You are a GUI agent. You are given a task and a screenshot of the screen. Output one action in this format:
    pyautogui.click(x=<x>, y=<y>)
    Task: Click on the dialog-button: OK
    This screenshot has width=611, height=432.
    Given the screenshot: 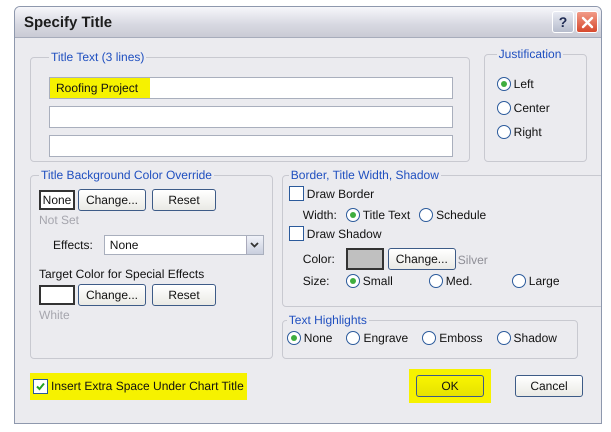 What is the action you would take?
    pyautogui.click(x=450, y=386)
    